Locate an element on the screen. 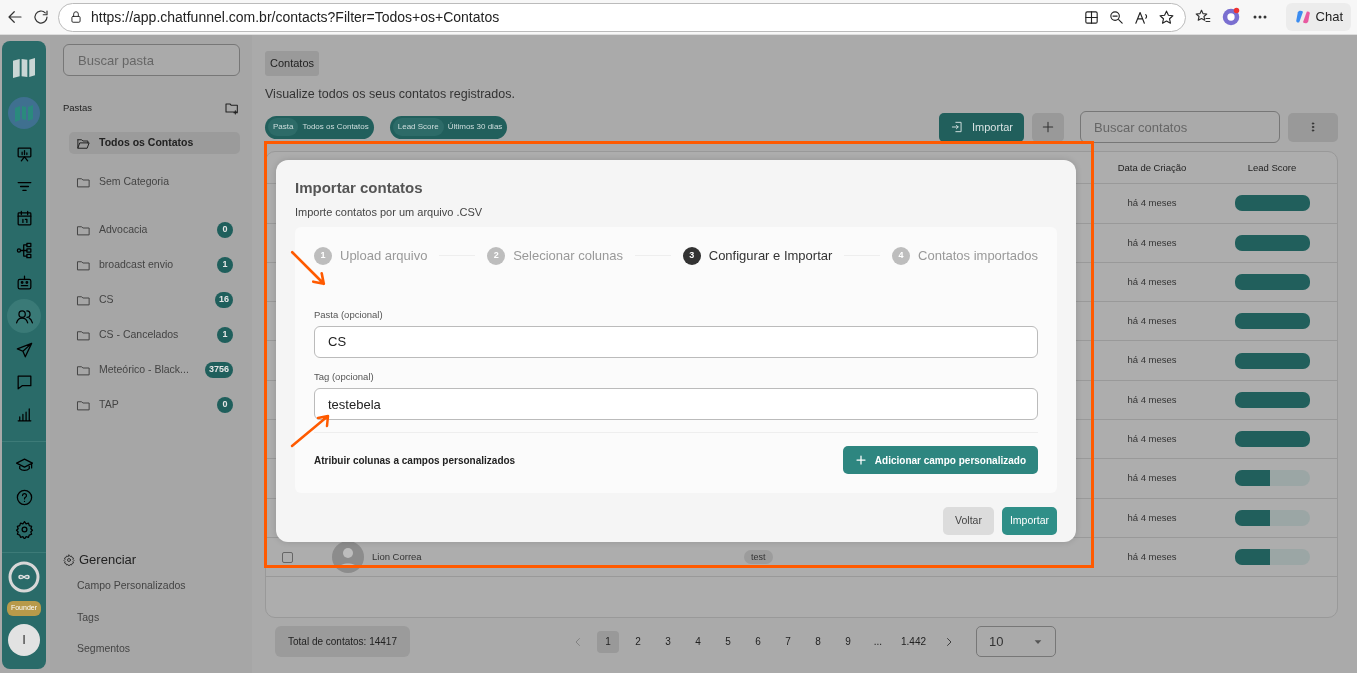  folder-item: broadcast envio 1 is located at coordinates (154, 265).